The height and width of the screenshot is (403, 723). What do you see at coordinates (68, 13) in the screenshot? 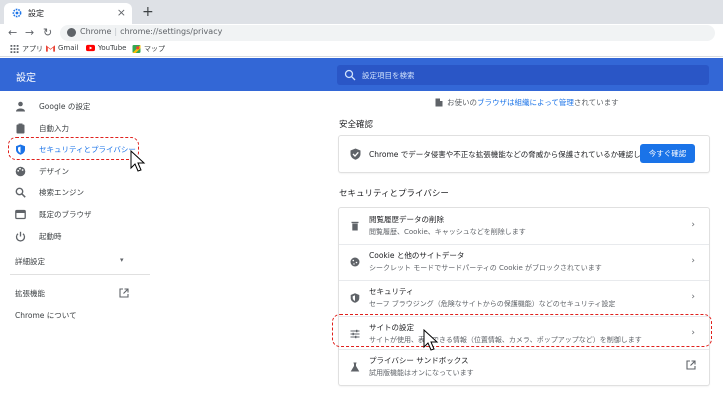
I see `tab-settings: 設定 ×` at bounding box center [68, 13].